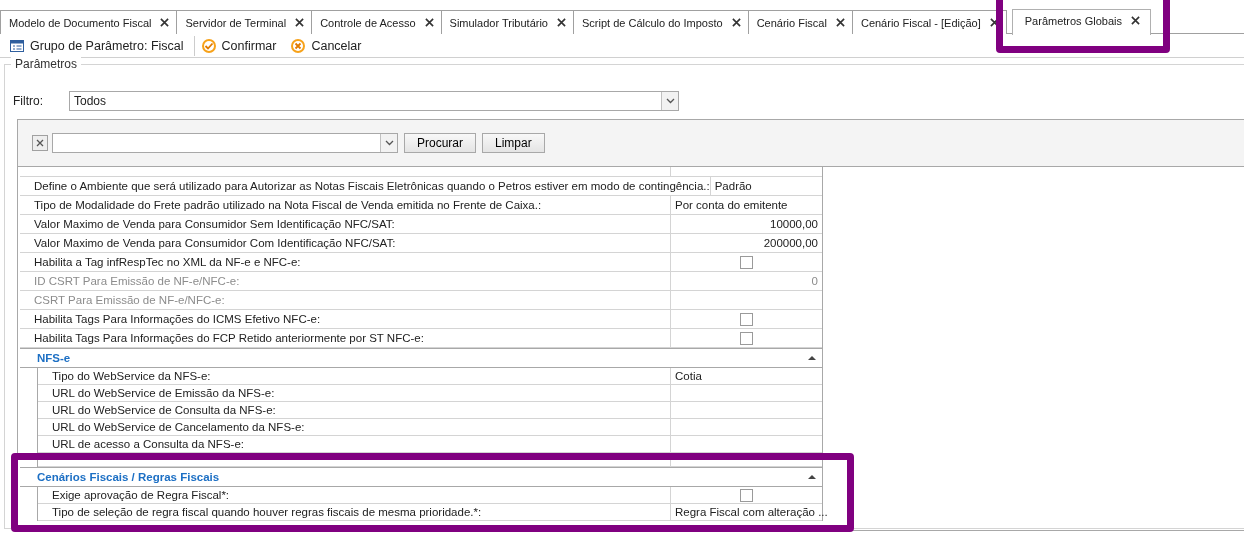 The image size is (1244, 534). I want to click on clear-icon, so click(40, 143).